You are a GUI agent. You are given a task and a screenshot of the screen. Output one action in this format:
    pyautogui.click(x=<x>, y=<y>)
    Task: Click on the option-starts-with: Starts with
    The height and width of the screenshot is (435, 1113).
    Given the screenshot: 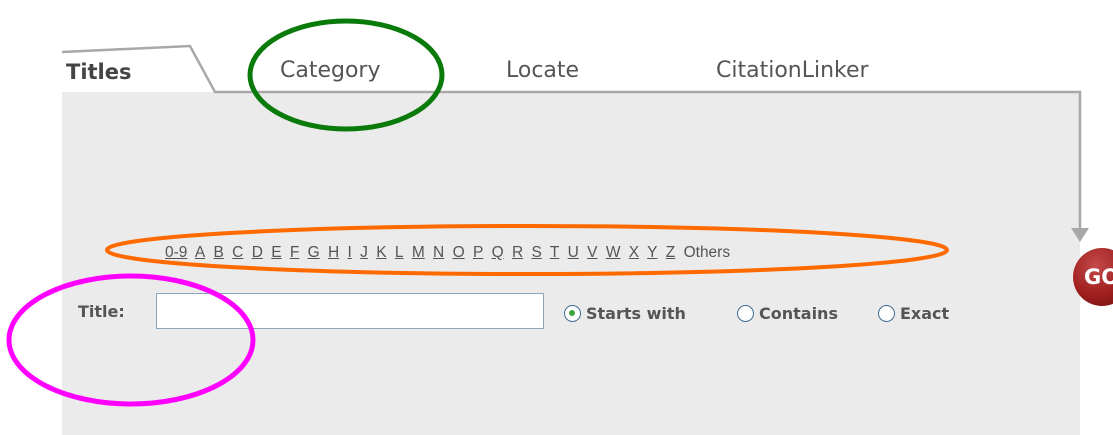 What is the action you would take?
    pyautogui.click(x=625, y=313)
    